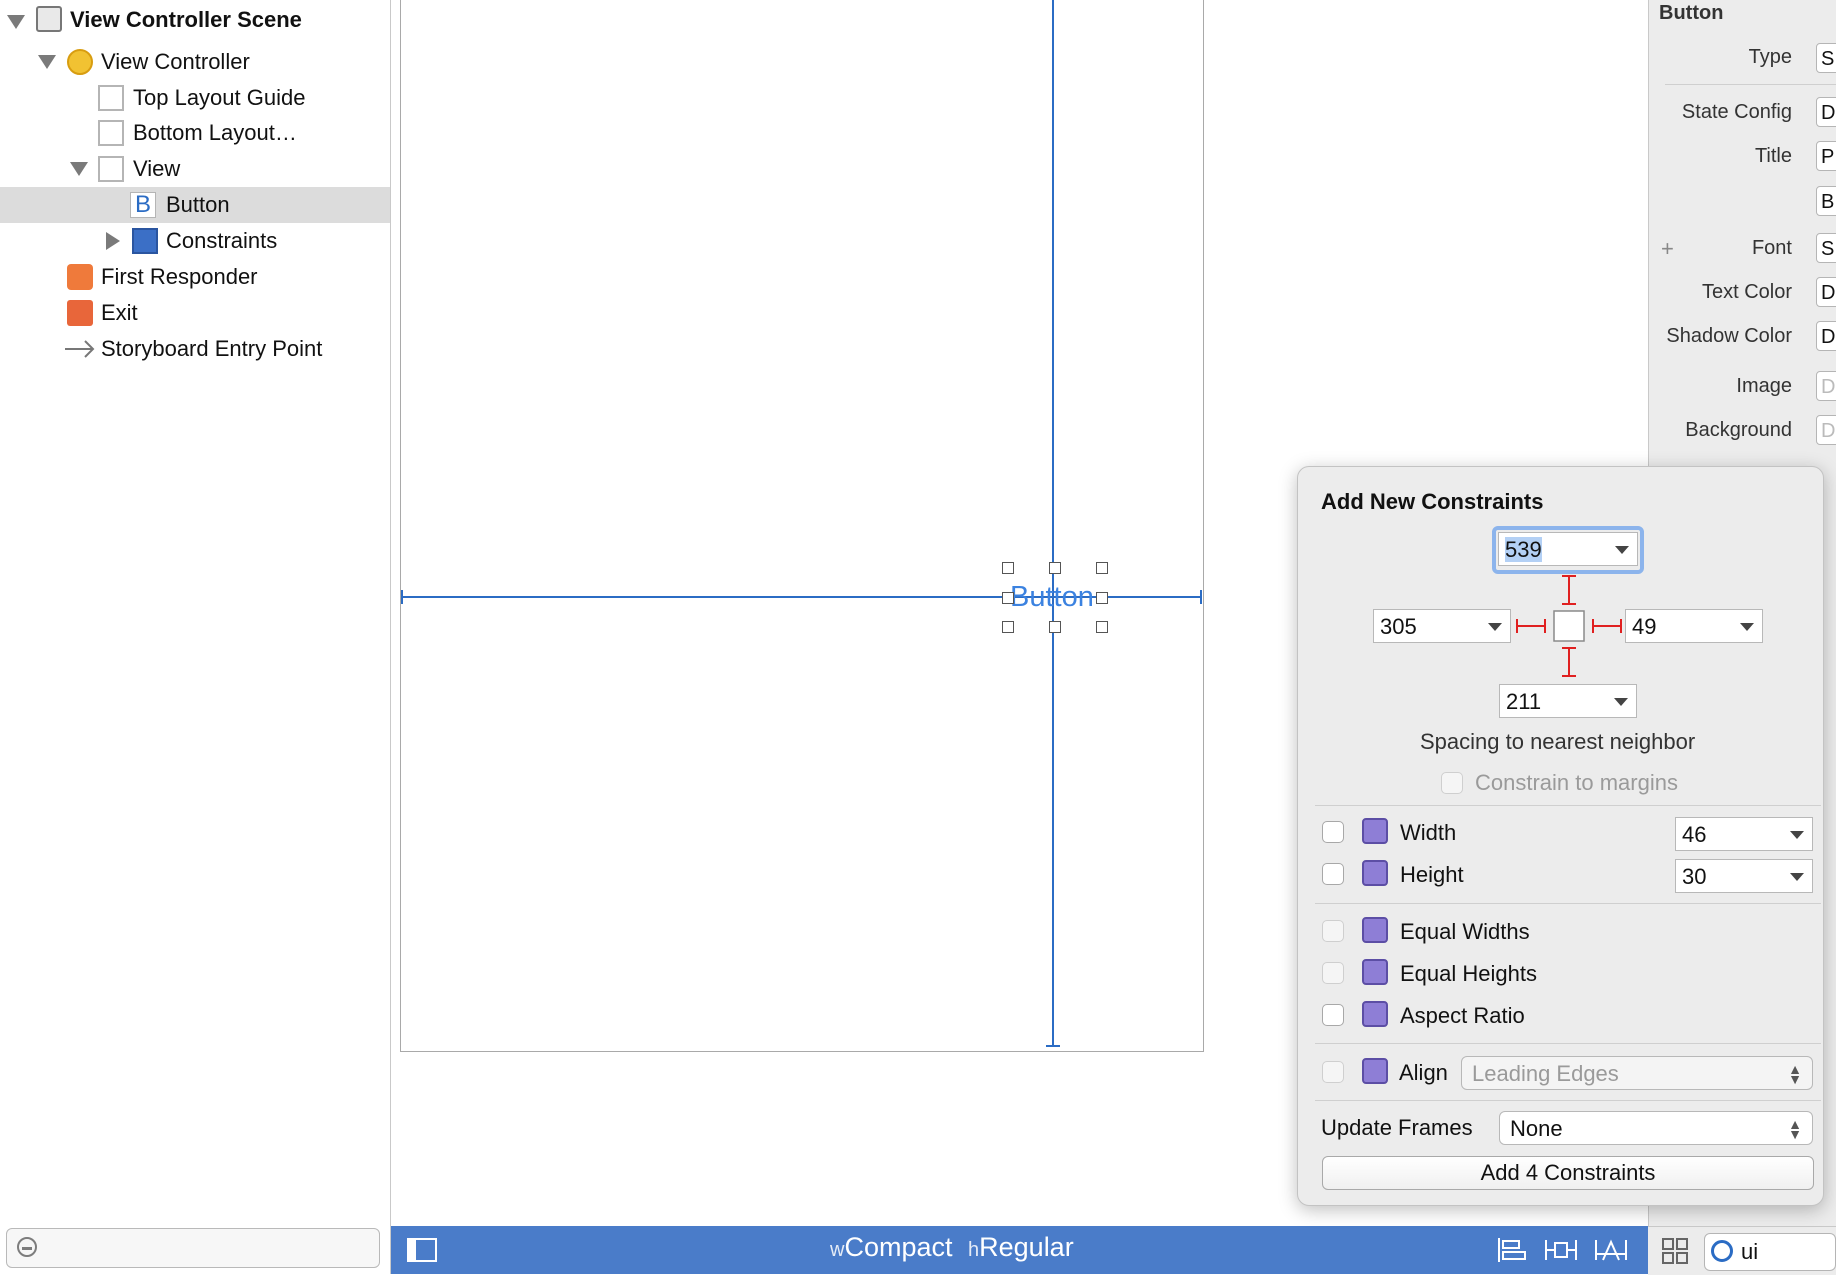 Image resolution: width=1836 pixels, height=1275 pixels. I want to click on add-variation-icon: +, so click(1667, 249).